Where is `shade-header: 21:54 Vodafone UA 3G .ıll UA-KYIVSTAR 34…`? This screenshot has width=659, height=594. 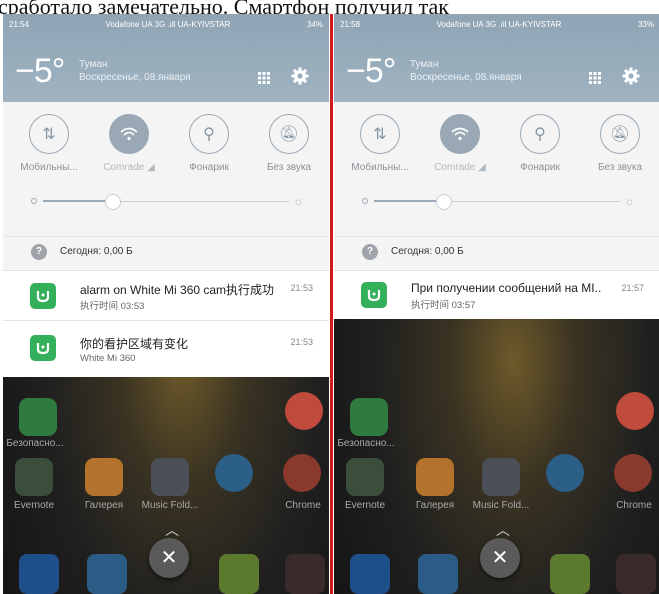
shade-header: 21:54 Vodafone UA 3G .ıll UA-KYIVSTAR 34… is located at coordinates (166, 58).